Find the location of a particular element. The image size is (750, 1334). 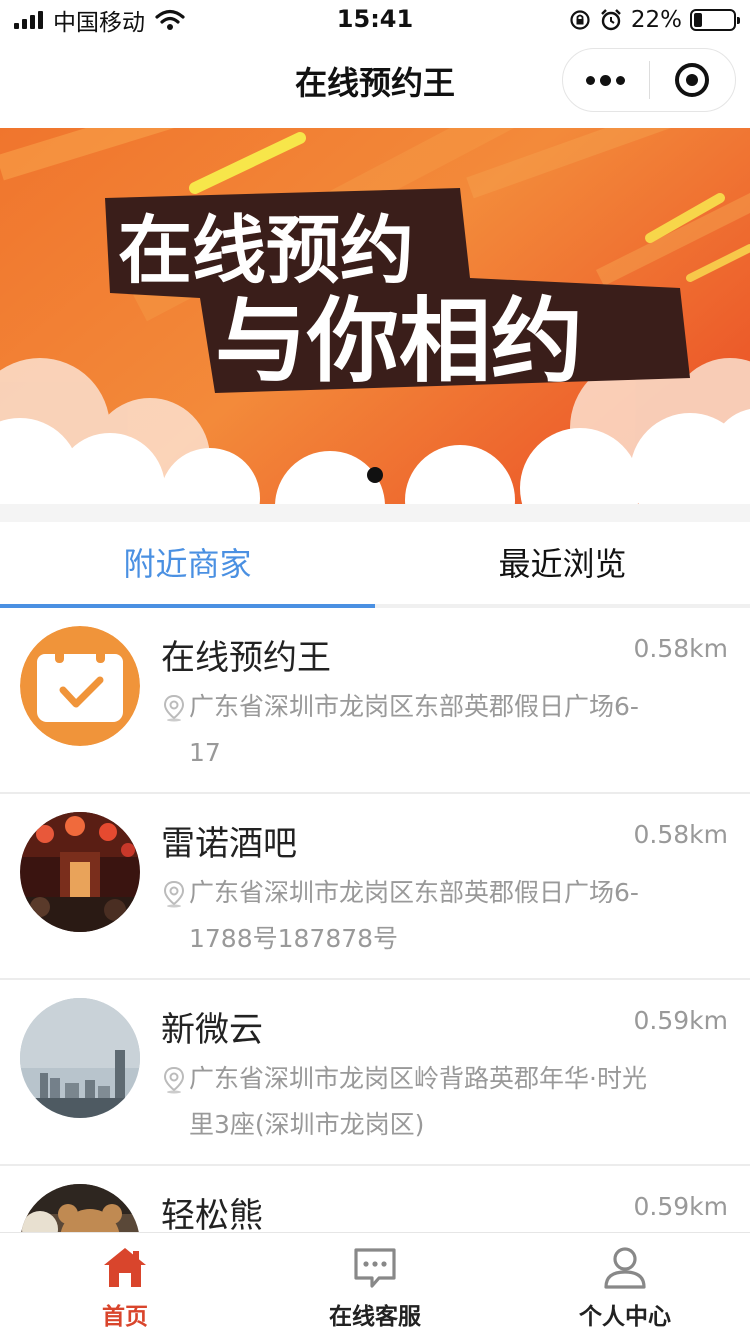

list-item: 在线预约王 0.58km 广东省深圳市龙岗区东部英郡假日广场6- 17 is located at coordinates (375, 701).